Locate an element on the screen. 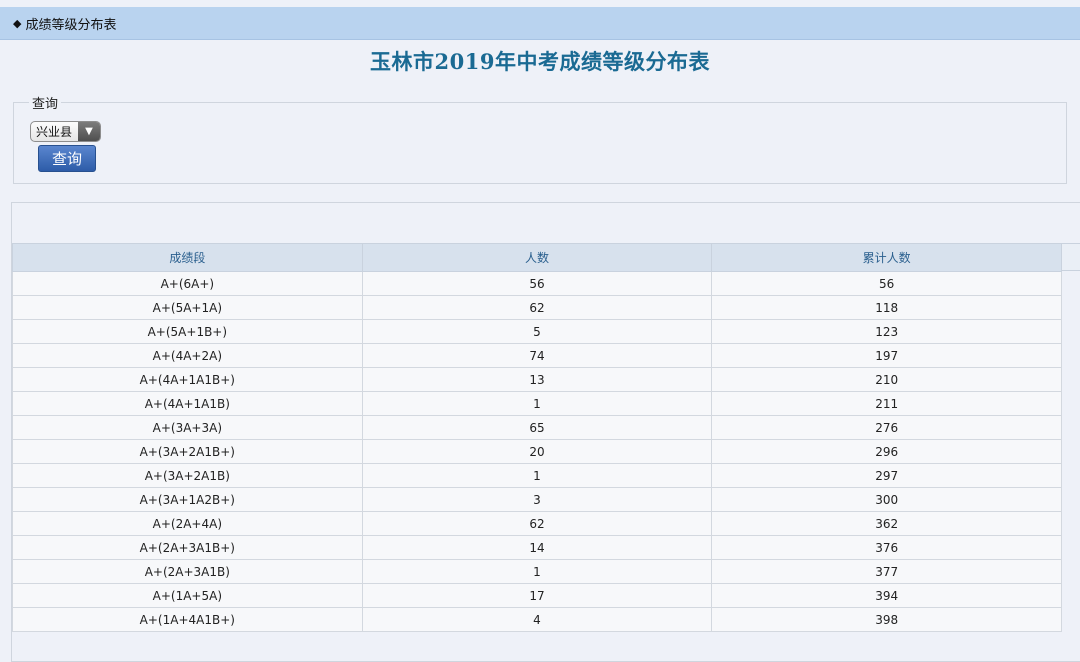 This screenshot has width=1080, height=662. cell-count: 13 is located at coordinates (537, 379).